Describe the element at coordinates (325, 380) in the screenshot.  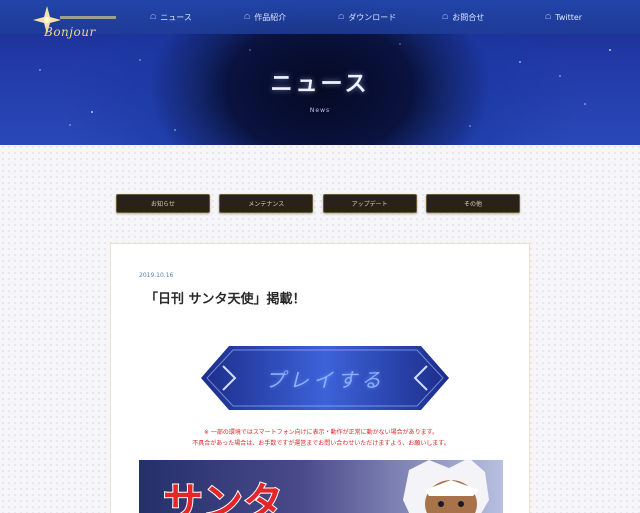
I see `play-banner-label: プレイする` at that location.